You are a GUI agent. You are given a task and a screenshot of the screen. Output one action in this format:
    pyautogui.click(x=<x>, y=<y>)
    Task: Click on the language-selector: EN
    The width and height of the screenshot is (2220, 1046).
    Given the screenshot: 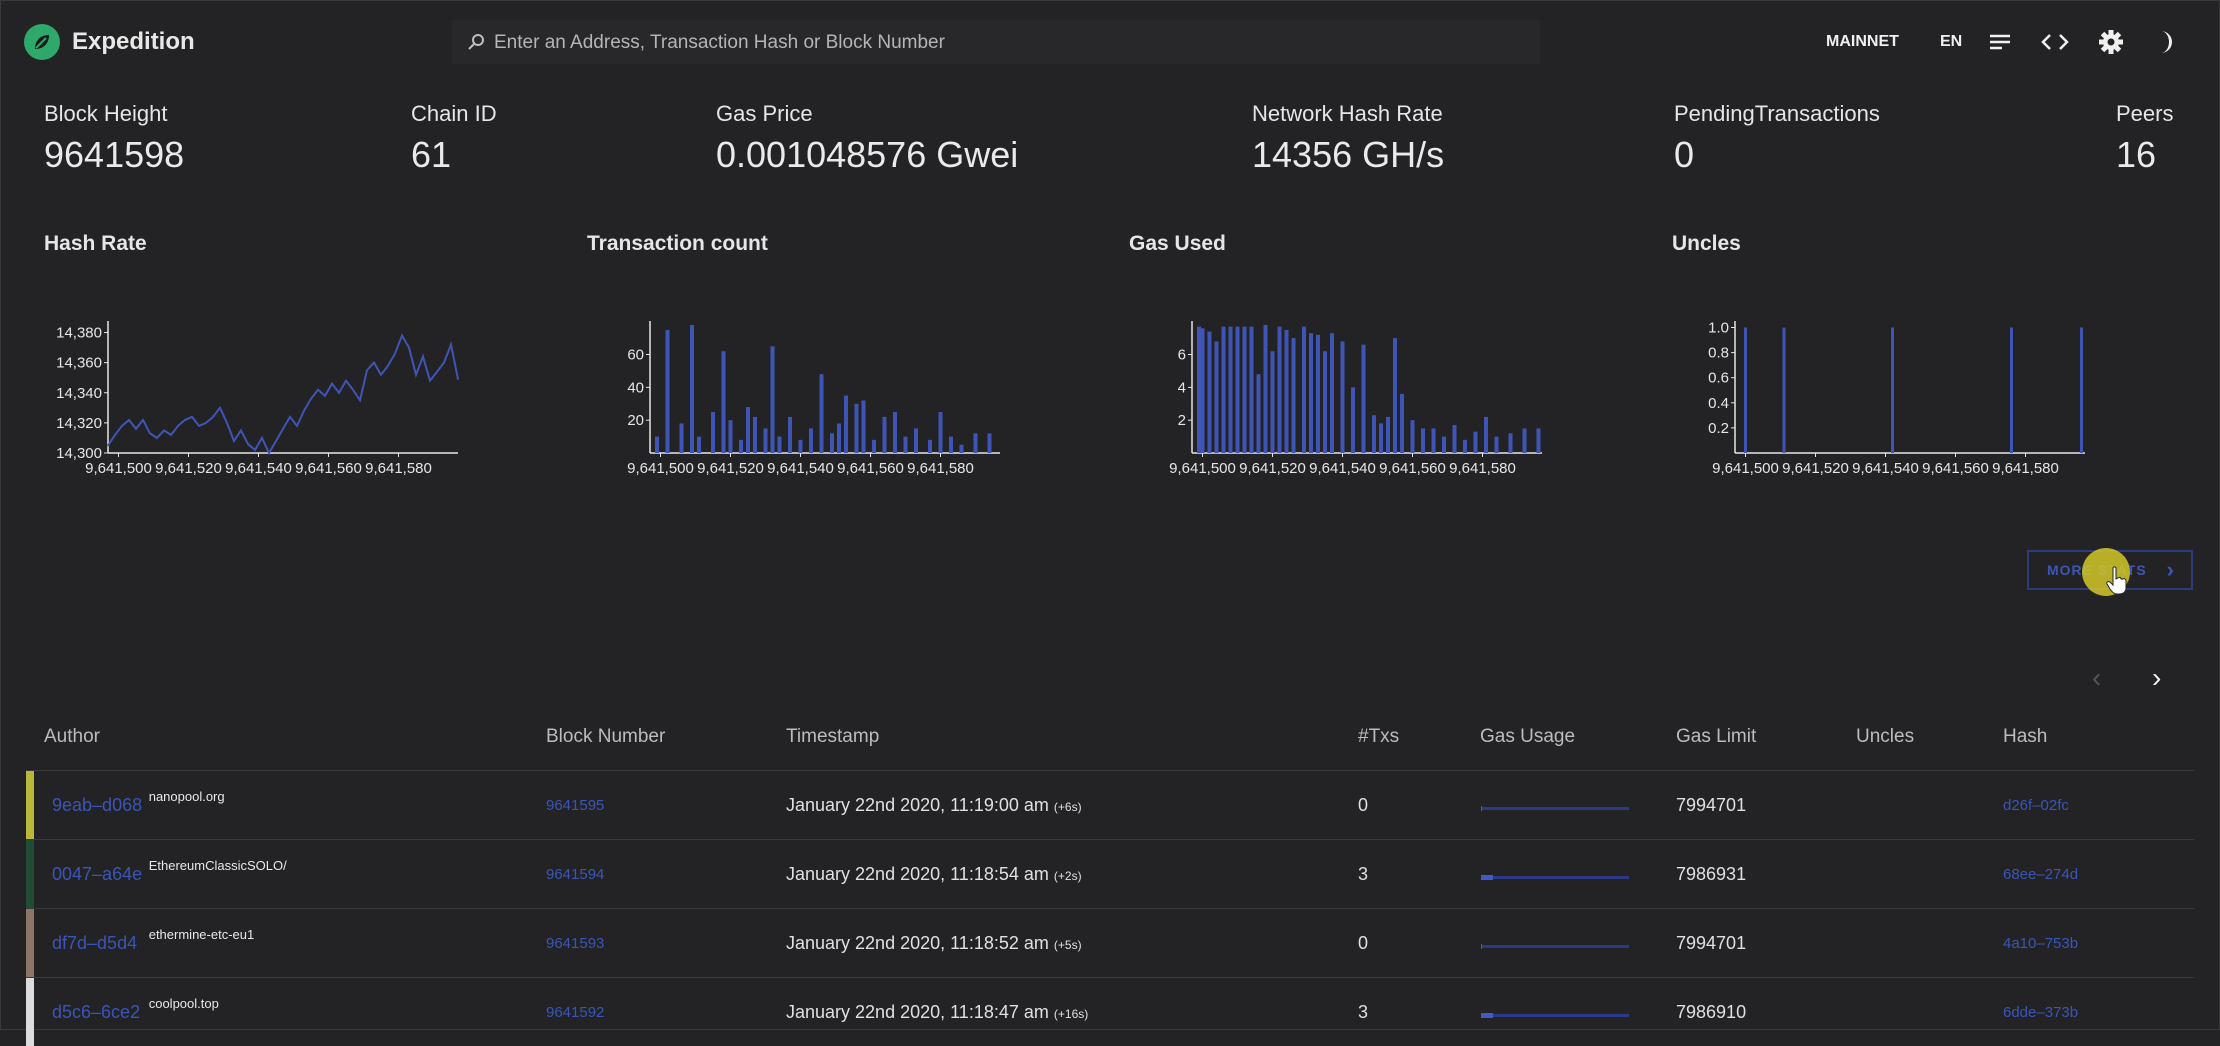 What is the action you would take?
    pyautogui.click(x=1951, y=42)
    